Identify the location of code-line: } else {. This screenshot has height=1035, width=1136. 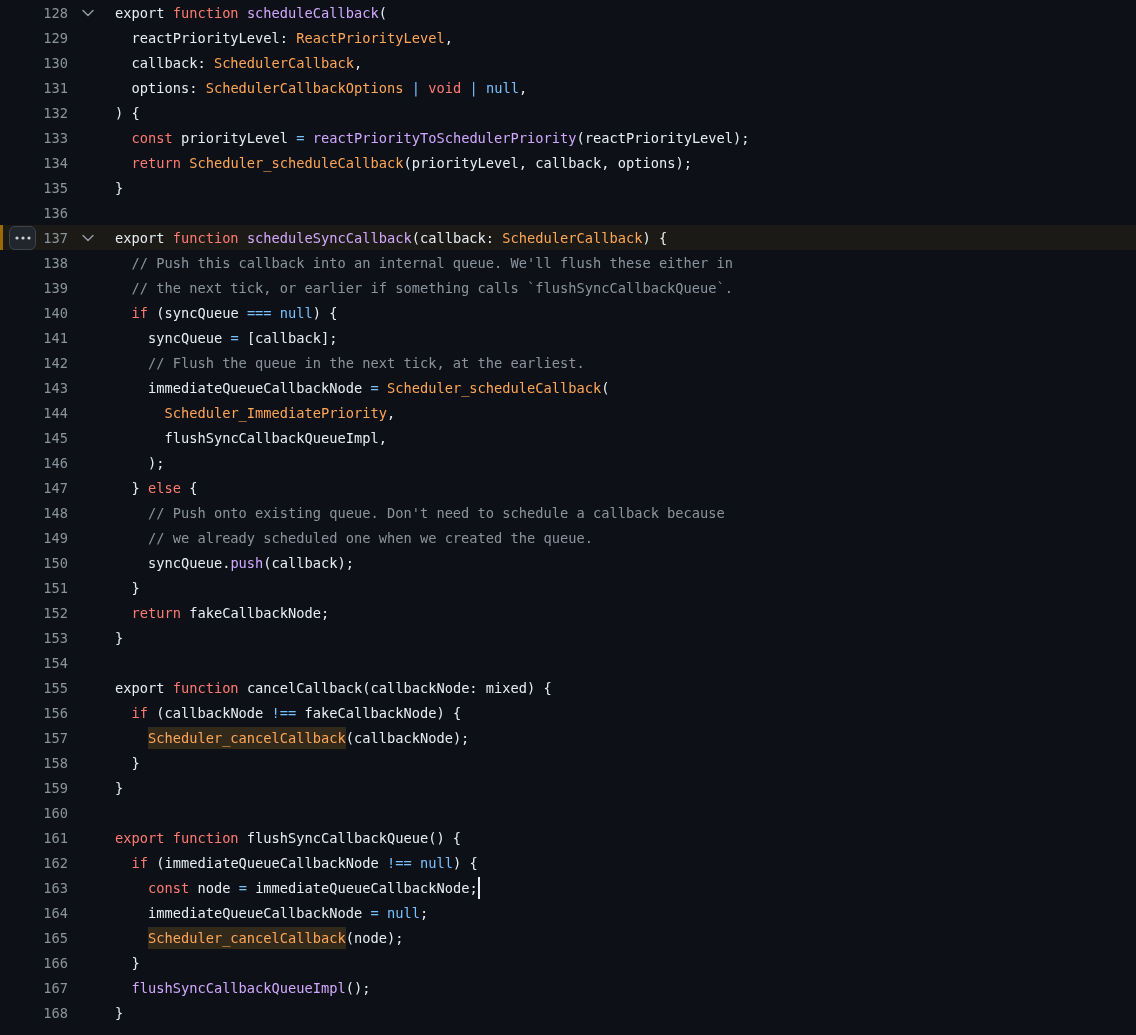
(164, 488).